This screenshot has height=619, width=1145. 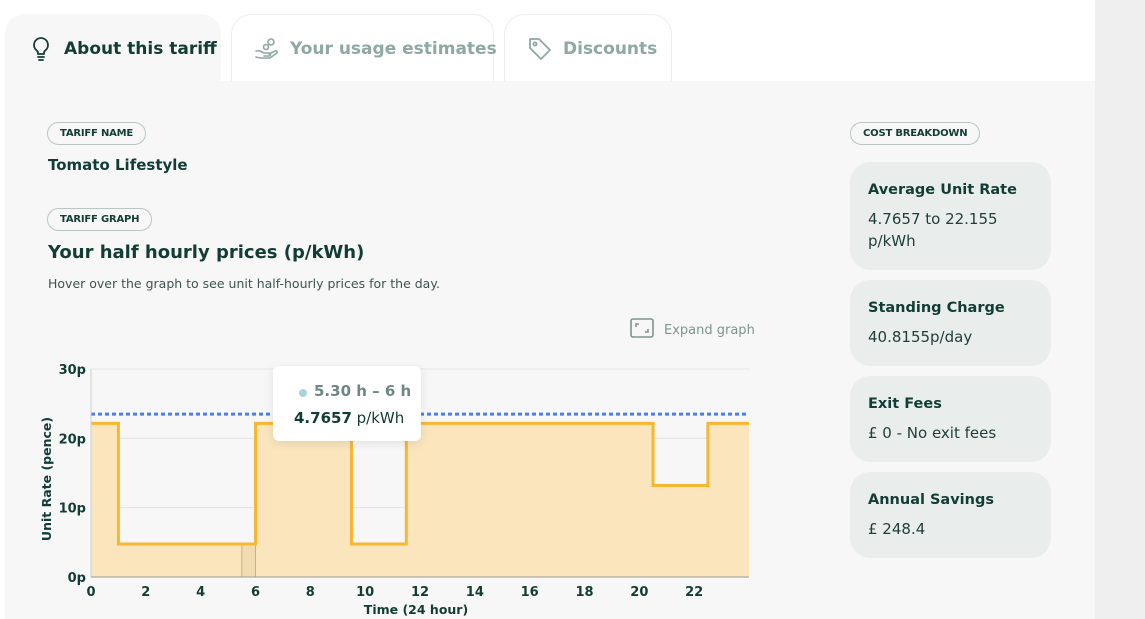 I want to click on tooltip-price: 4.7657 p/kWh, so click(x=349, y=418).